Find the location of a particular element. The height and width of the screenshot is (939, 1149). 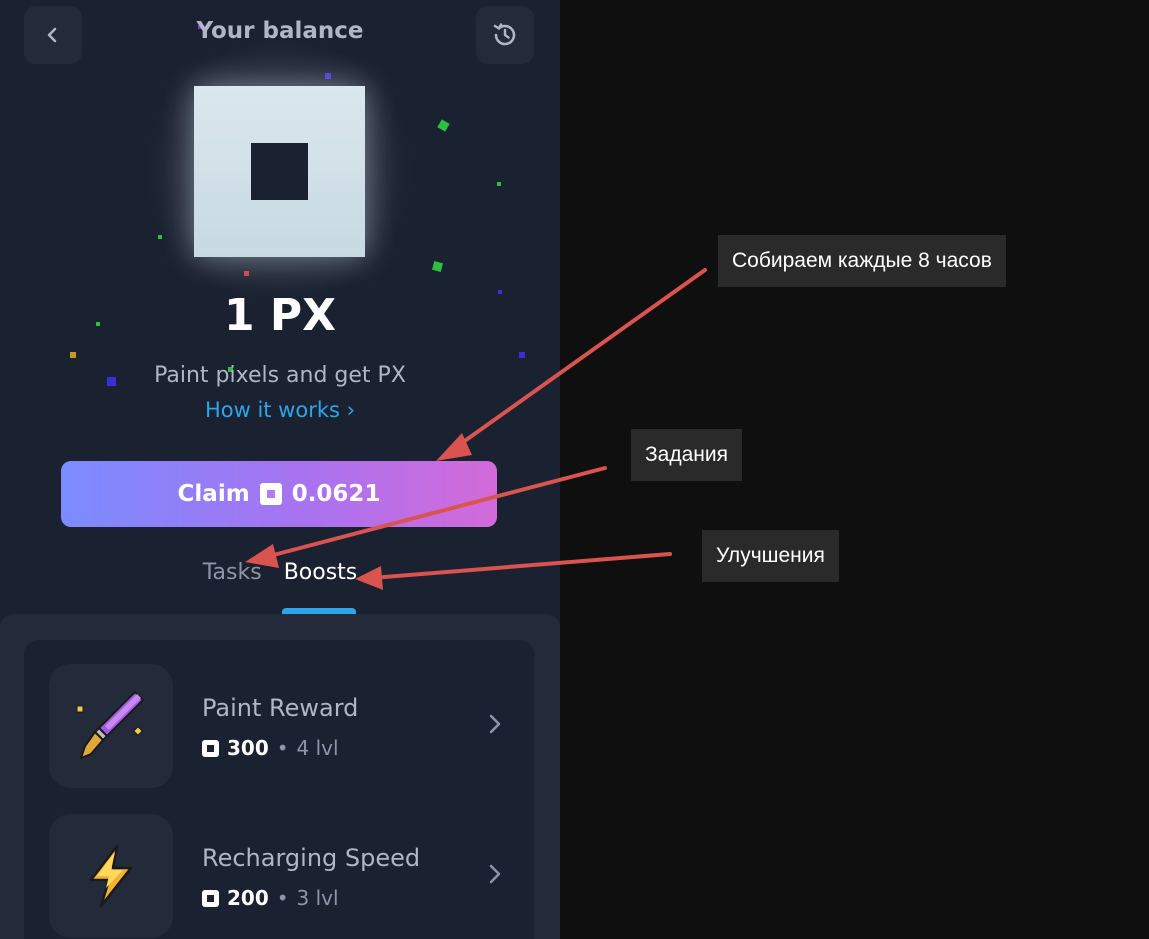

claim-label: Claim is located at coordinates (213, 494).